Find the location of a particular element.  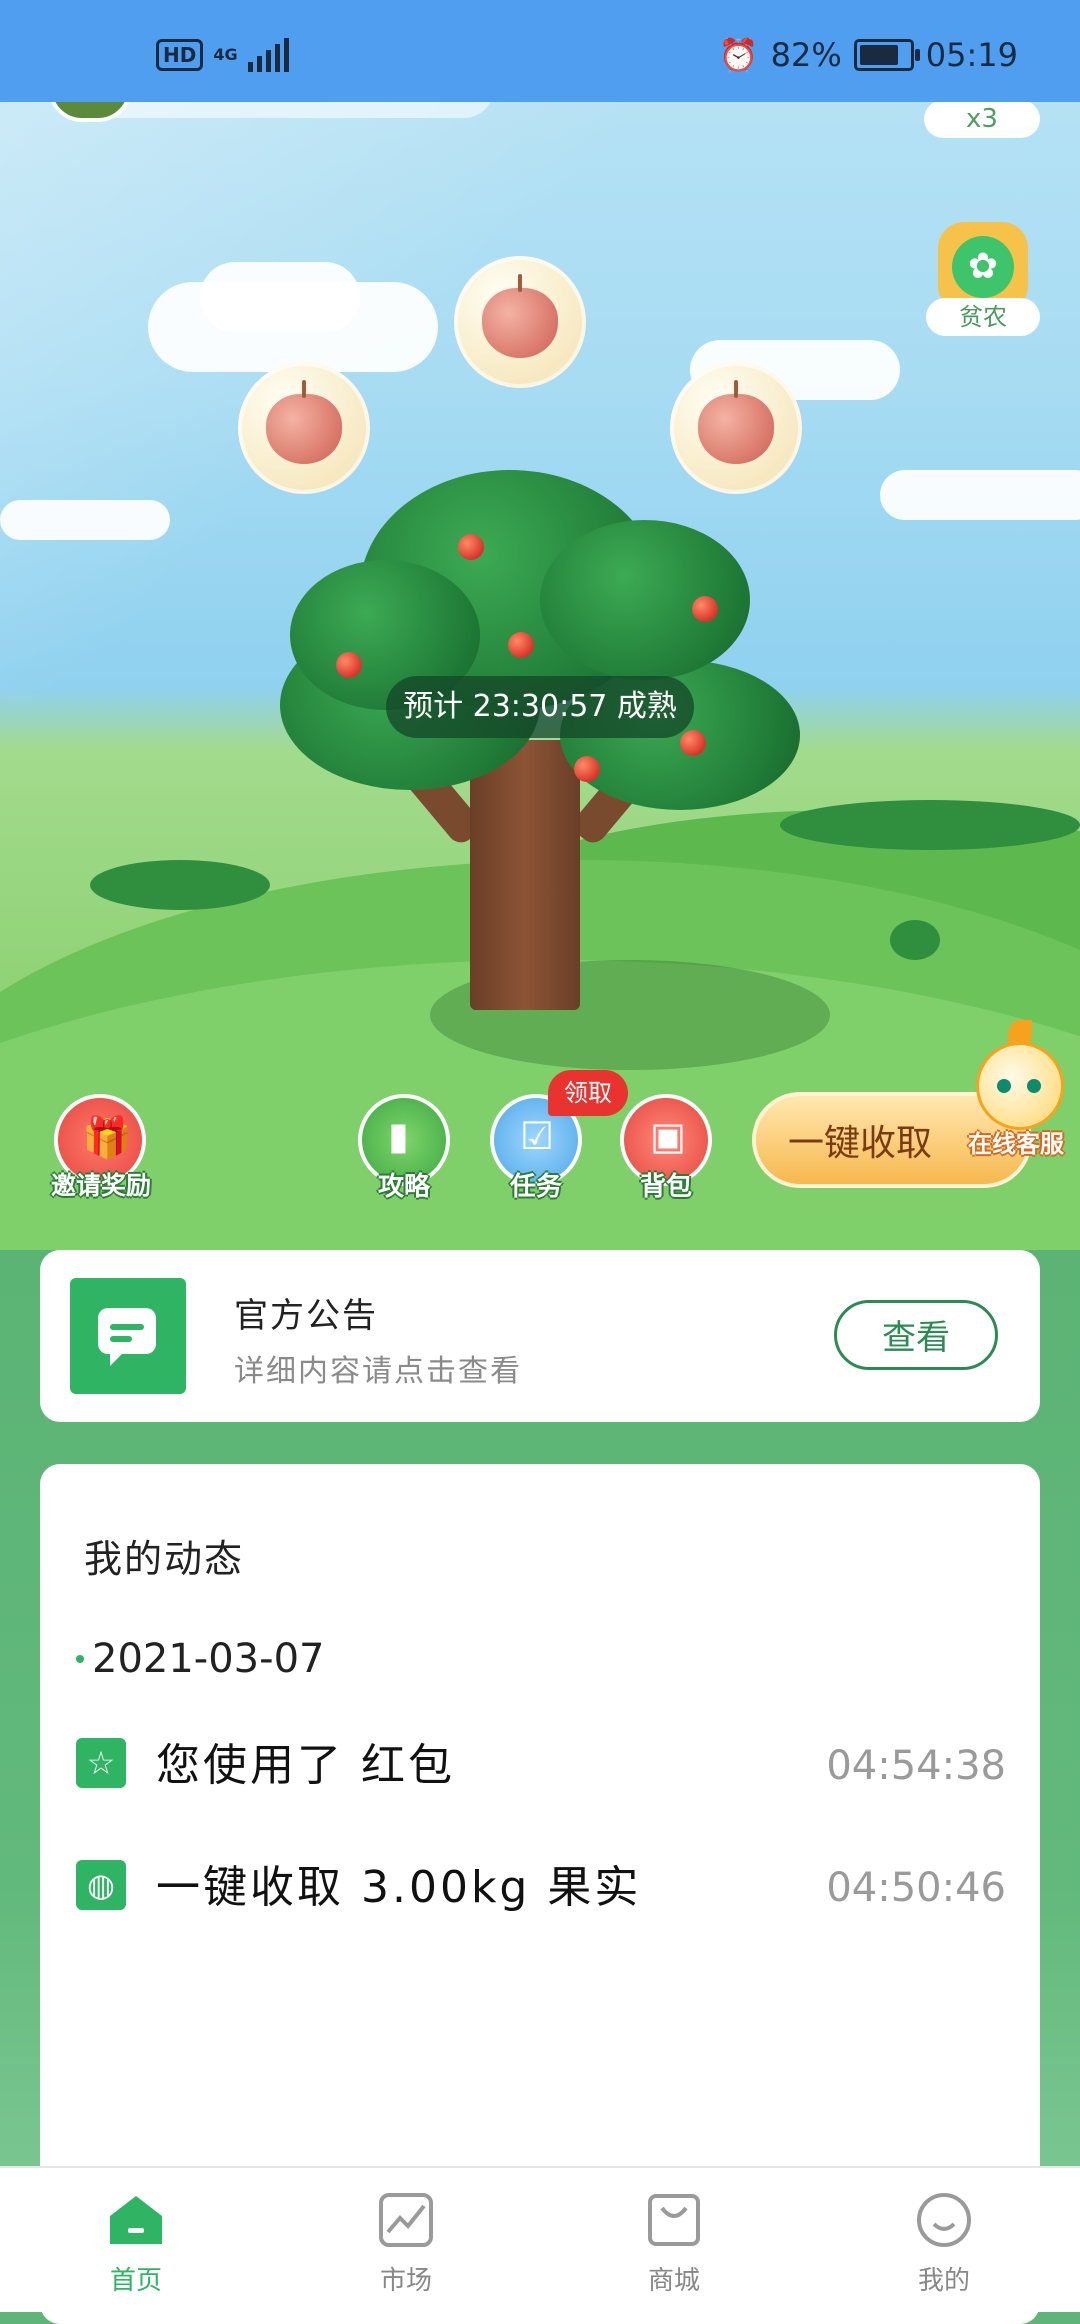

customer-service-label: 在线客服 is located at coordinates (1016, 1144).